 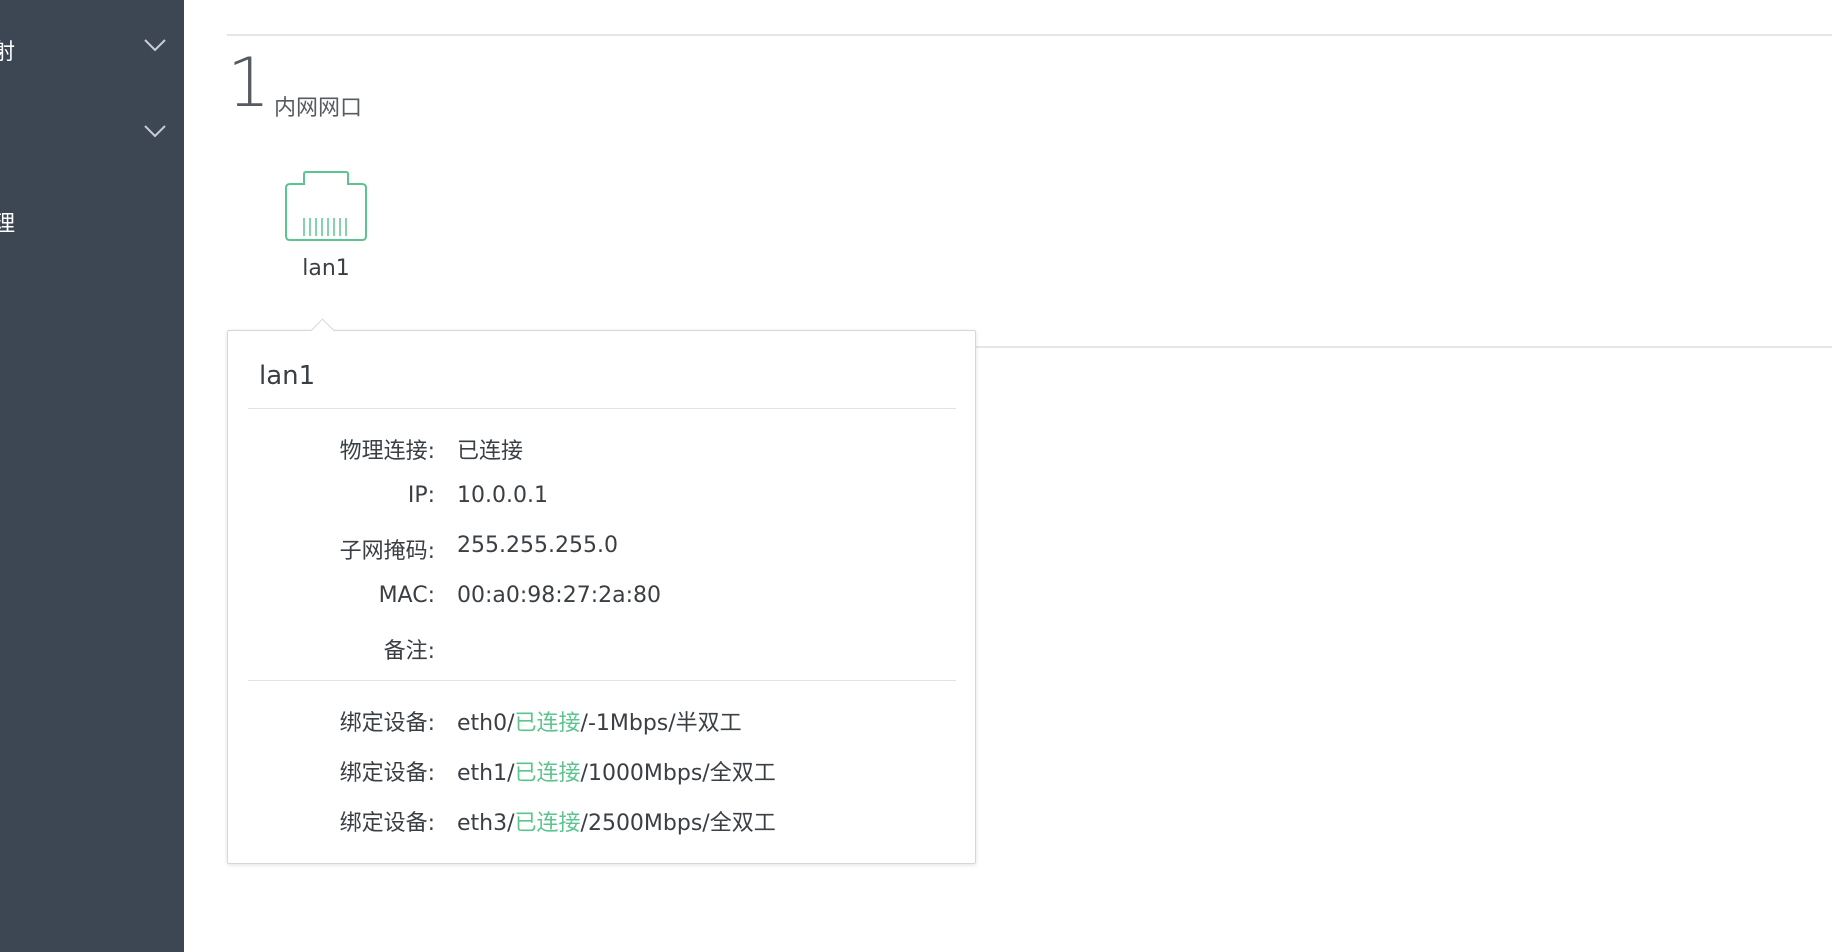 I want to click on binding-speed: /-1Mbps/半双工, so click(x=661, y=723).